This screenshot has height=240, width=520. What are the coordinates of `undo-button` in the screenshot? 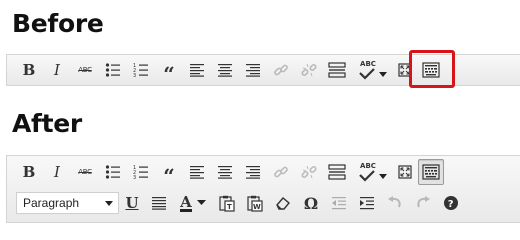 It's located at (395, 203).